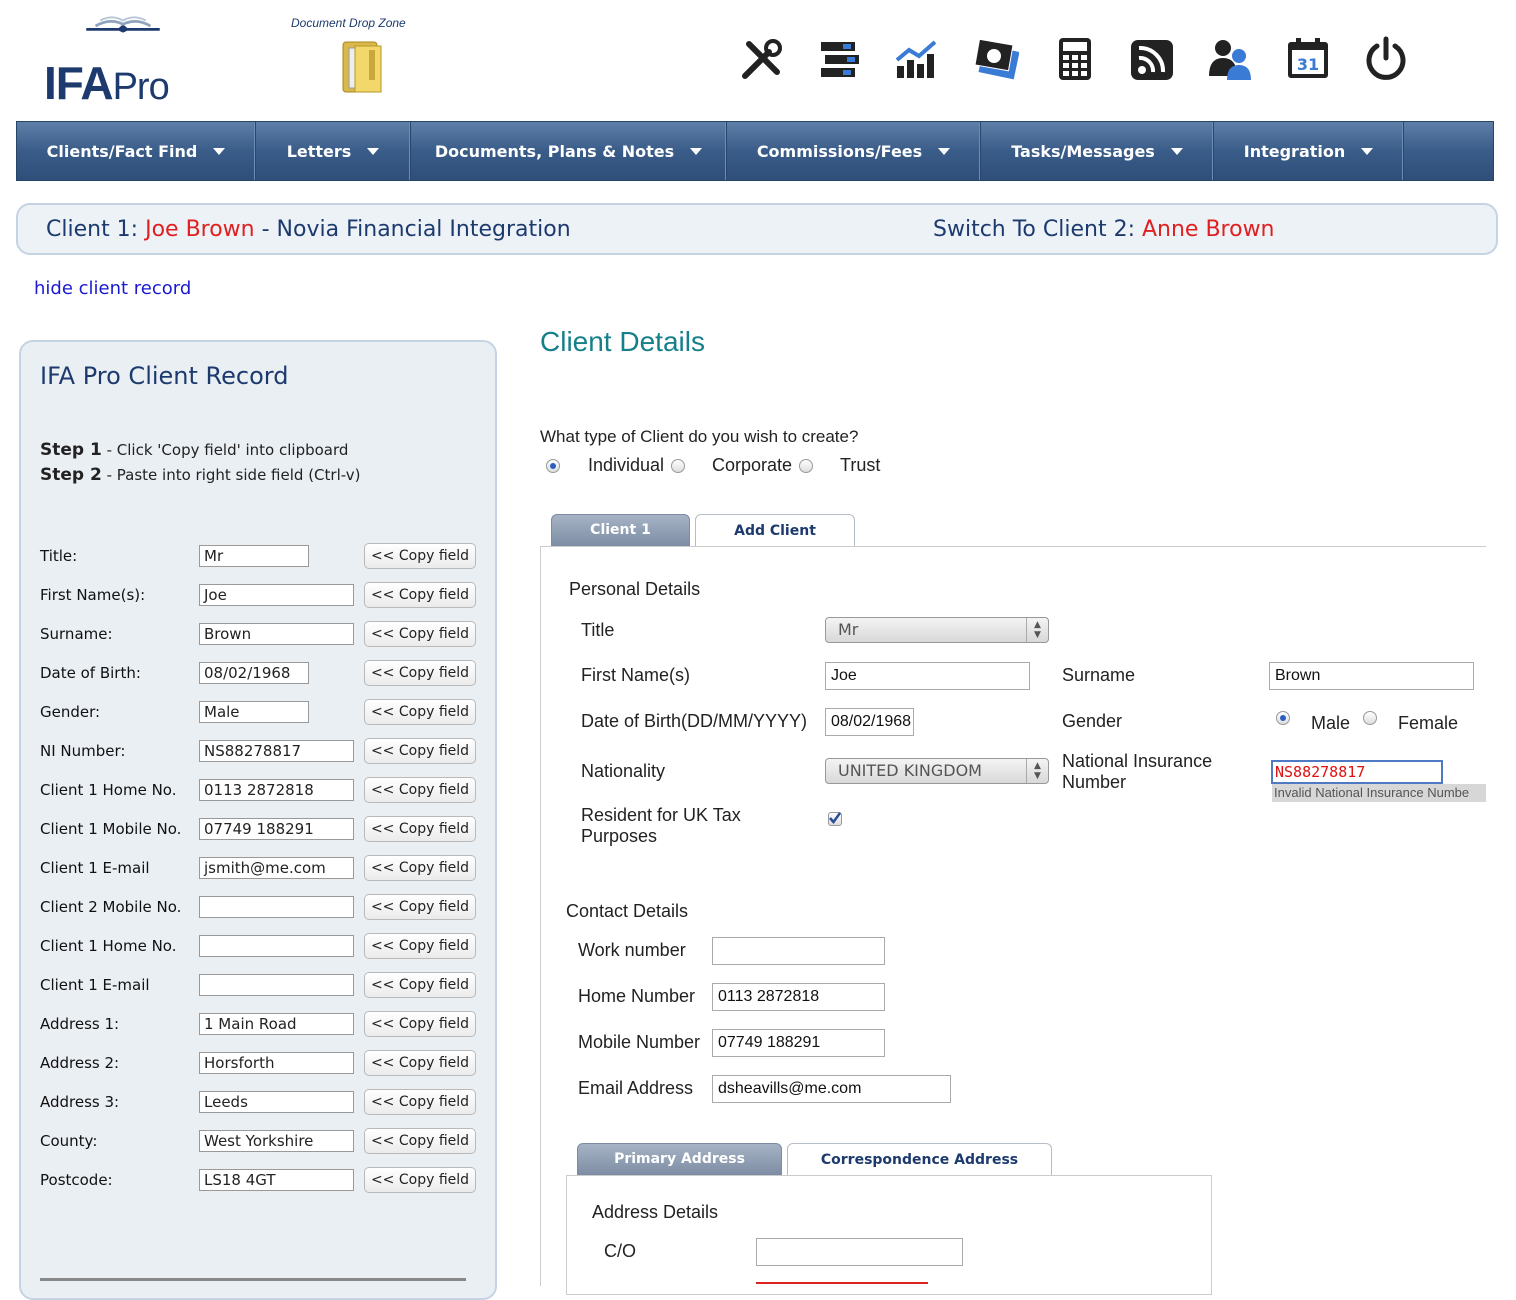  What do you see at coordinates (1152, 59) in the screenshot?
I see `rss-icon` at bounding box center [1152, 59].